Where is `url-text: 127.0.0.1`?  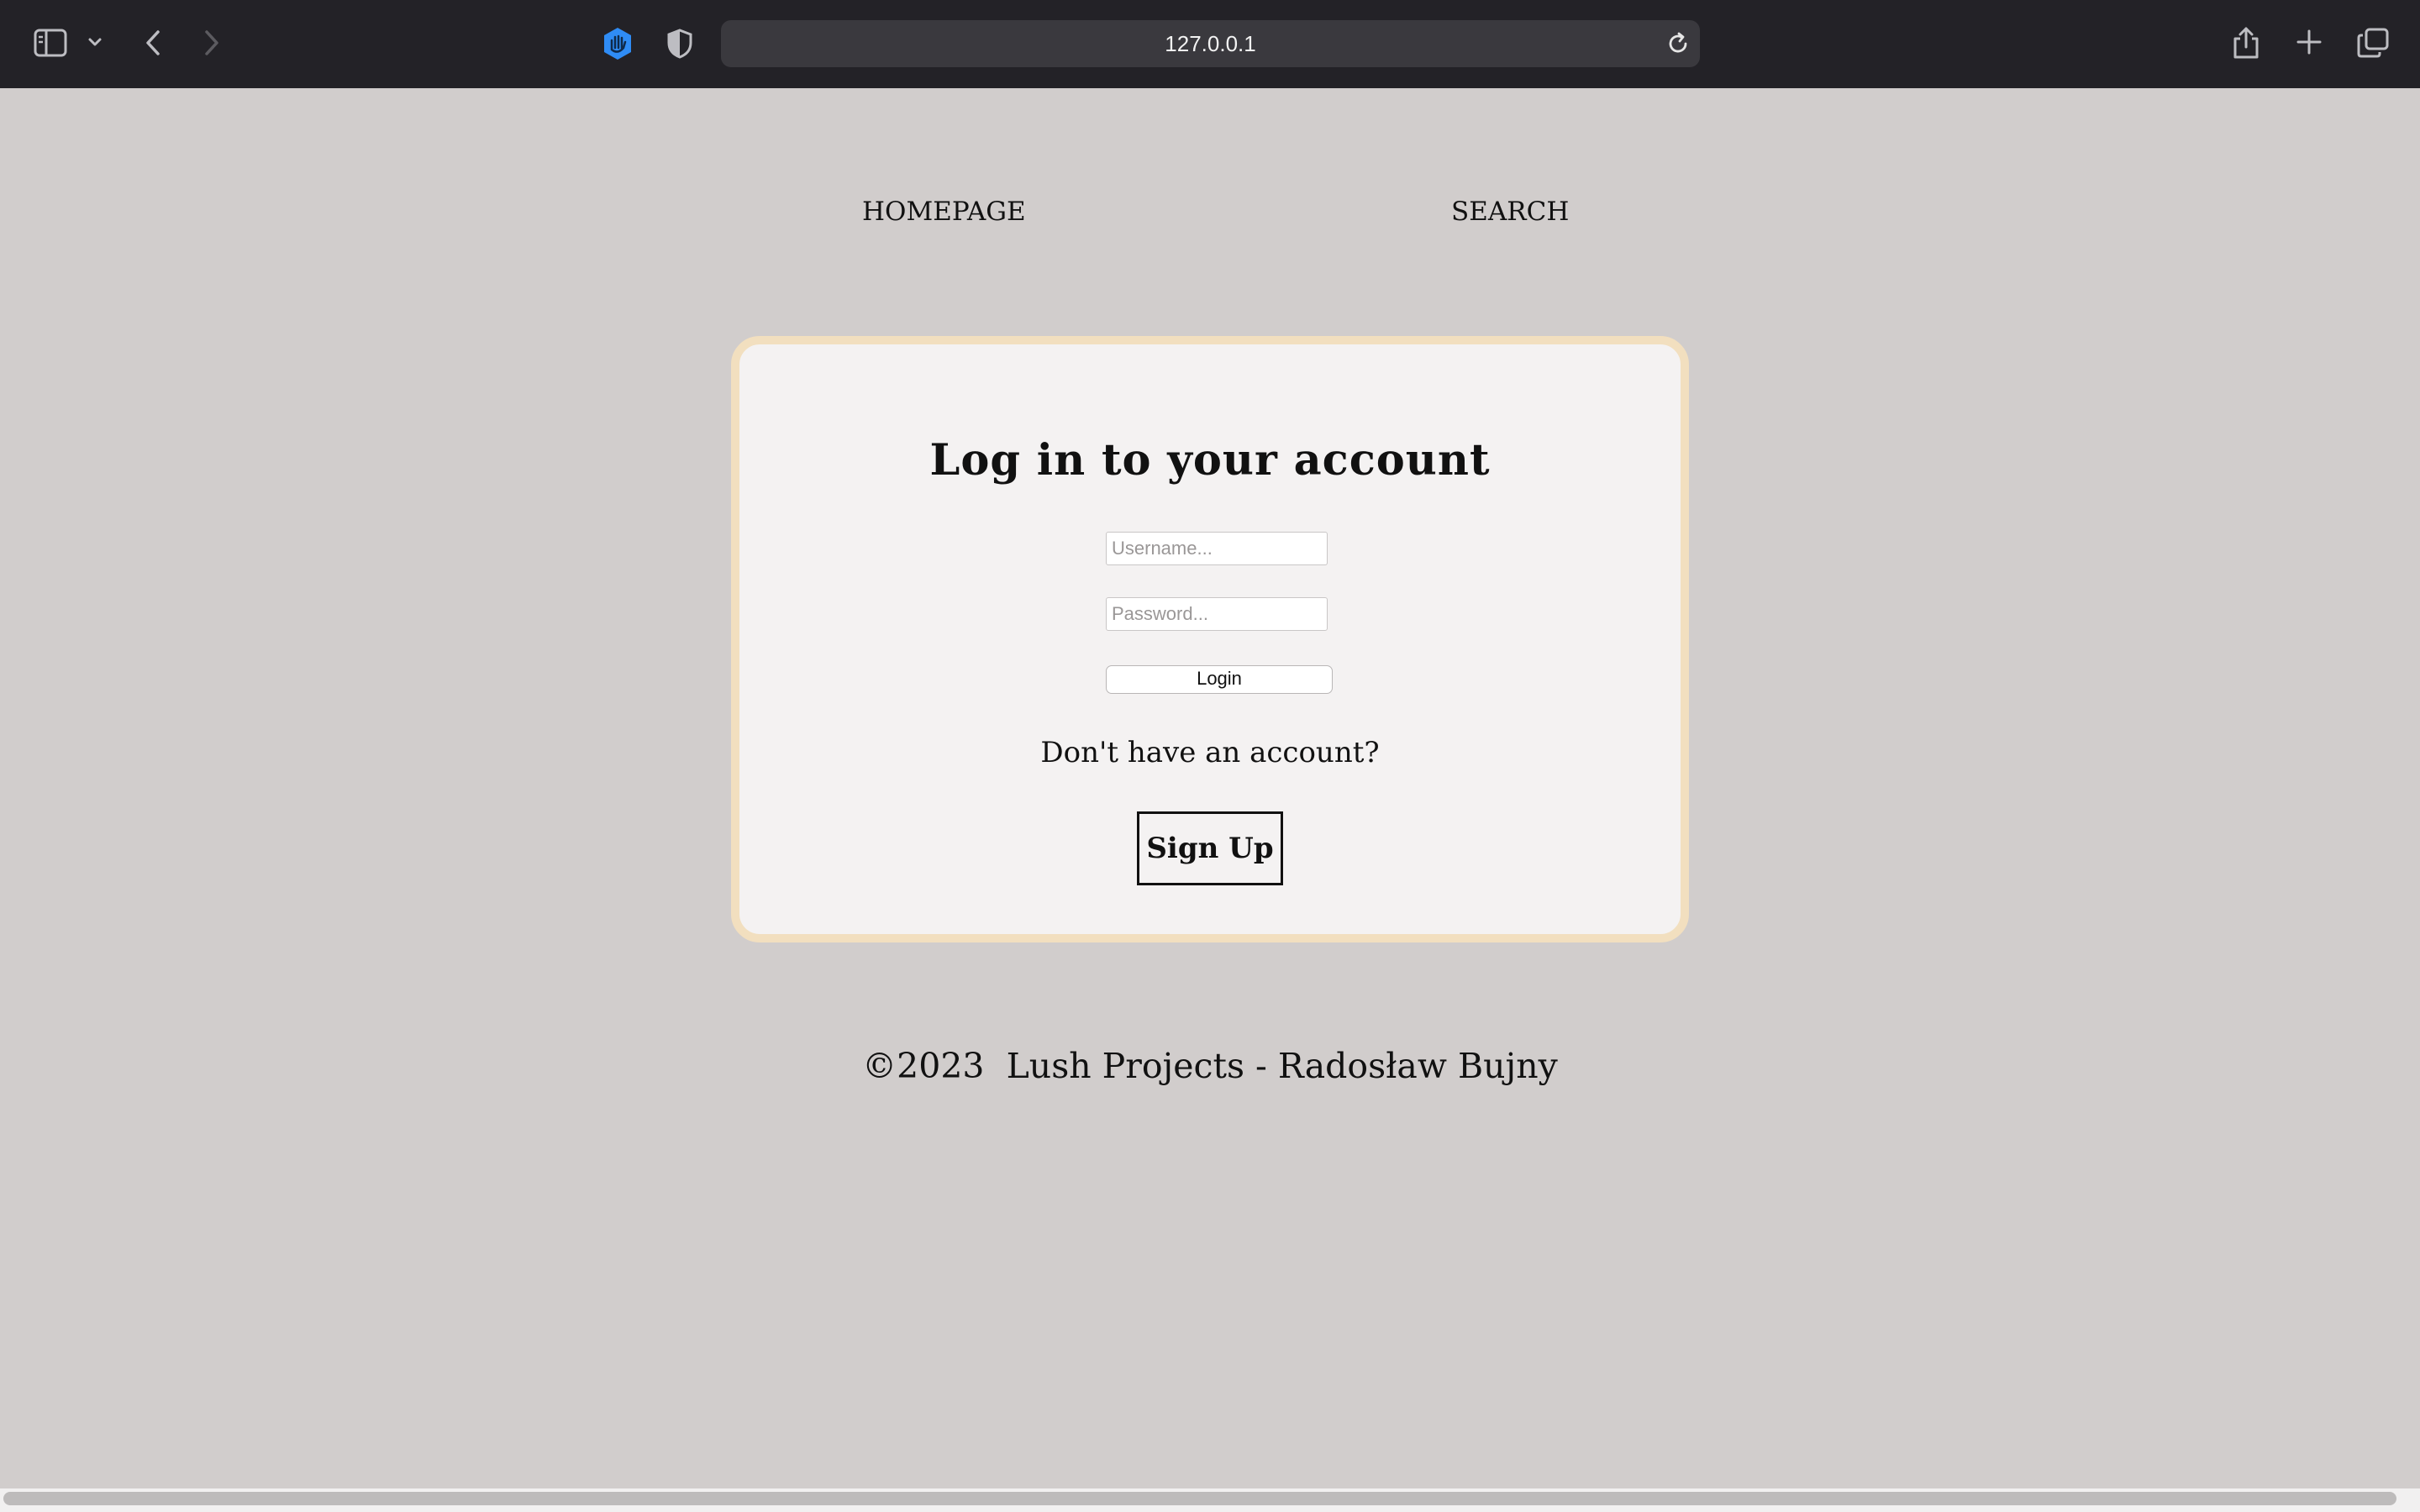
url-text: 127.0.0.1 is located at coordinates (1210, 43).